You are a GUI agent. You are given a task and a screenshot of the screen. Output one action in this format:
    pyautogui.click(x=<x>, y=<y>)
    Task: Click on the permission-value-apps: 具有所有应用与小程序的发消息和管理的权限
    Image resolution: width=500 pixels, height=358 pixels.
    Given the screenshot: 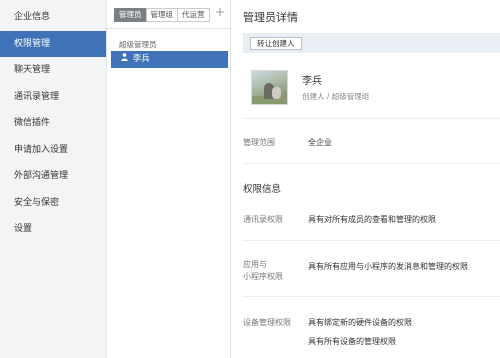 What is the action you would take?
    pyautogui.click(x=388, y=266)
    